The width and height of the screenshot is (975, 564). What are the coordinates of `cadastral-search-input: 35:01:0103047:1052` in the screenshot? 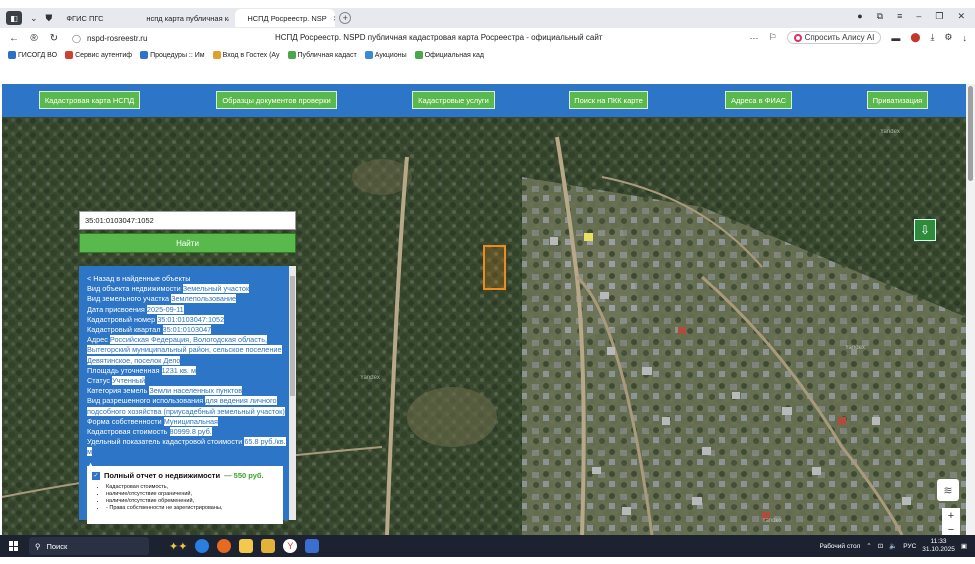 It's located at (187, 220).